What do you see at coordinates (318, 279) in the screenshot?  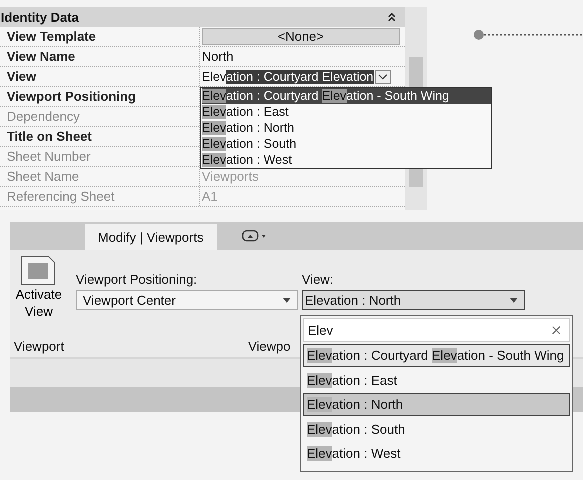 I see `field-label: View:` at bounding box center [318, 279].